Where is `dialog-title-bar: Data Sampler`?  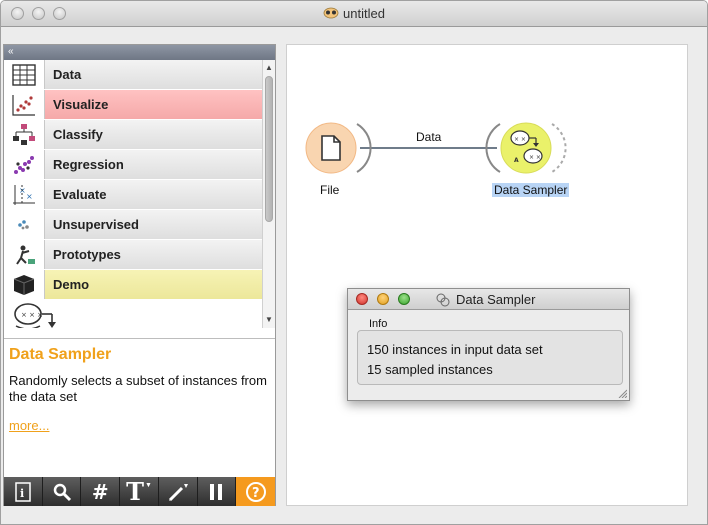 dialog-title-bar: Data Sampler is located at coordinates (488, 299).